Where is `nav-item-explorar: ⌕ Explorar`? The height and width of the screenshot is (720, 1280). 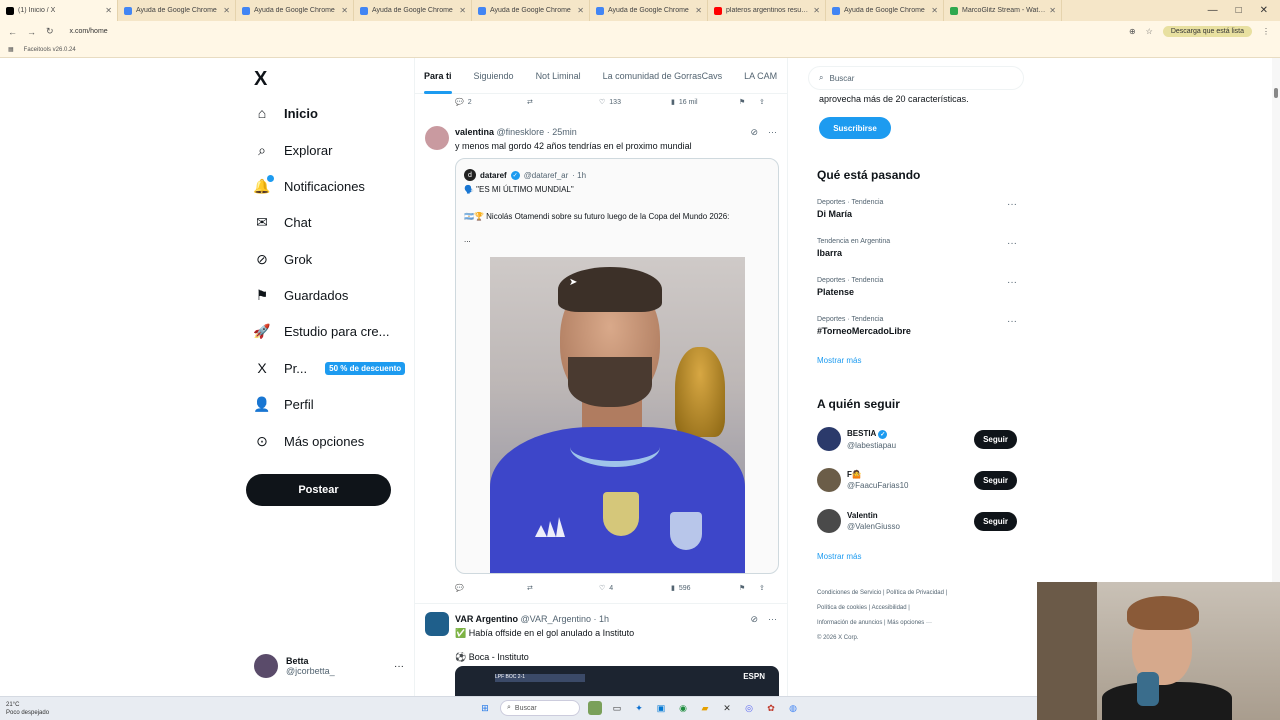 nav-item-explorar: ⌕ Explorar is located at coordinates (293, 150).